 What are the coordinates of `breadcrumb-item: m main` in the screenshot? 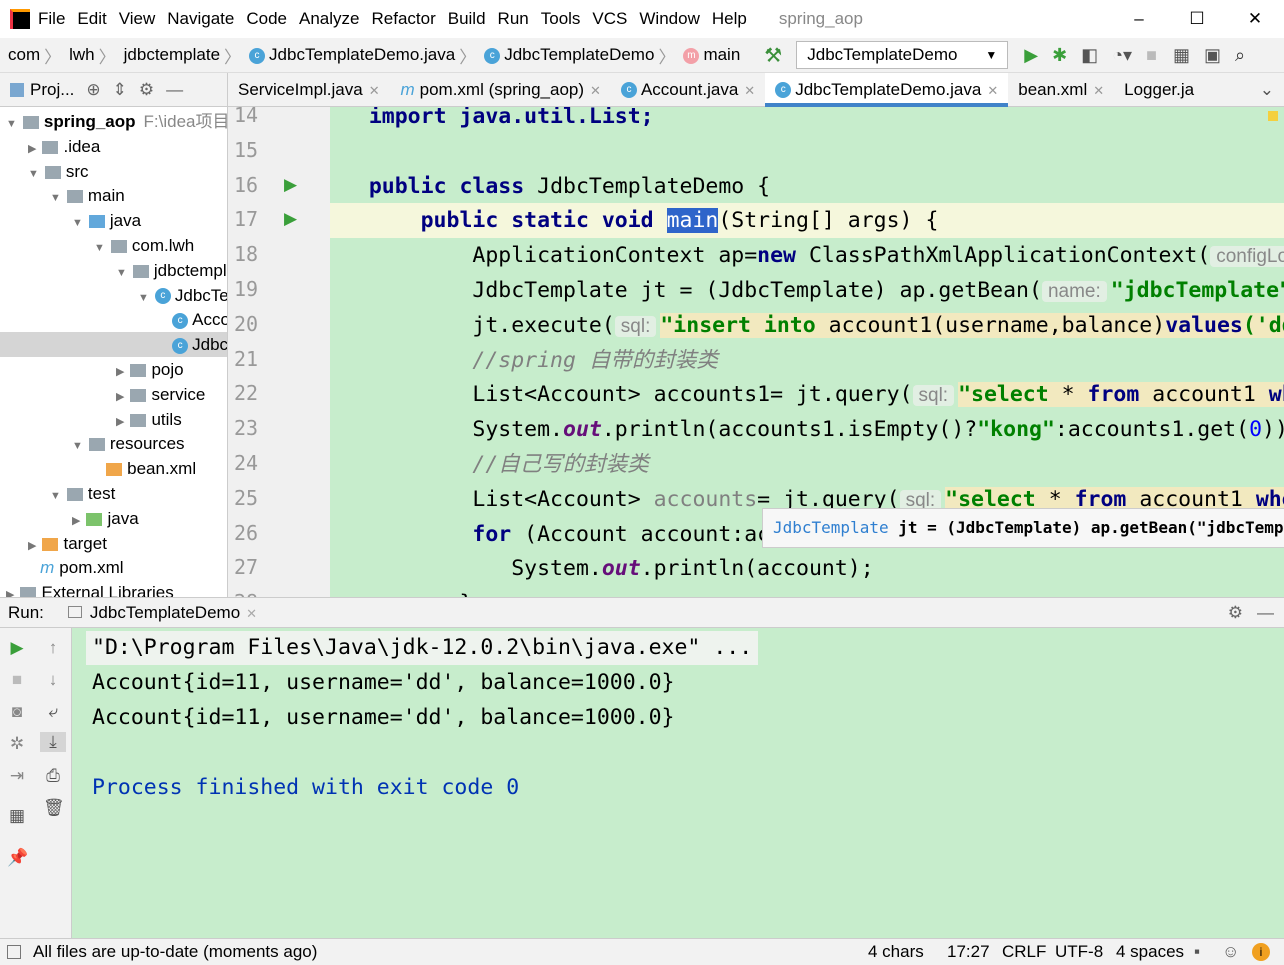 It's located at (711, 55).